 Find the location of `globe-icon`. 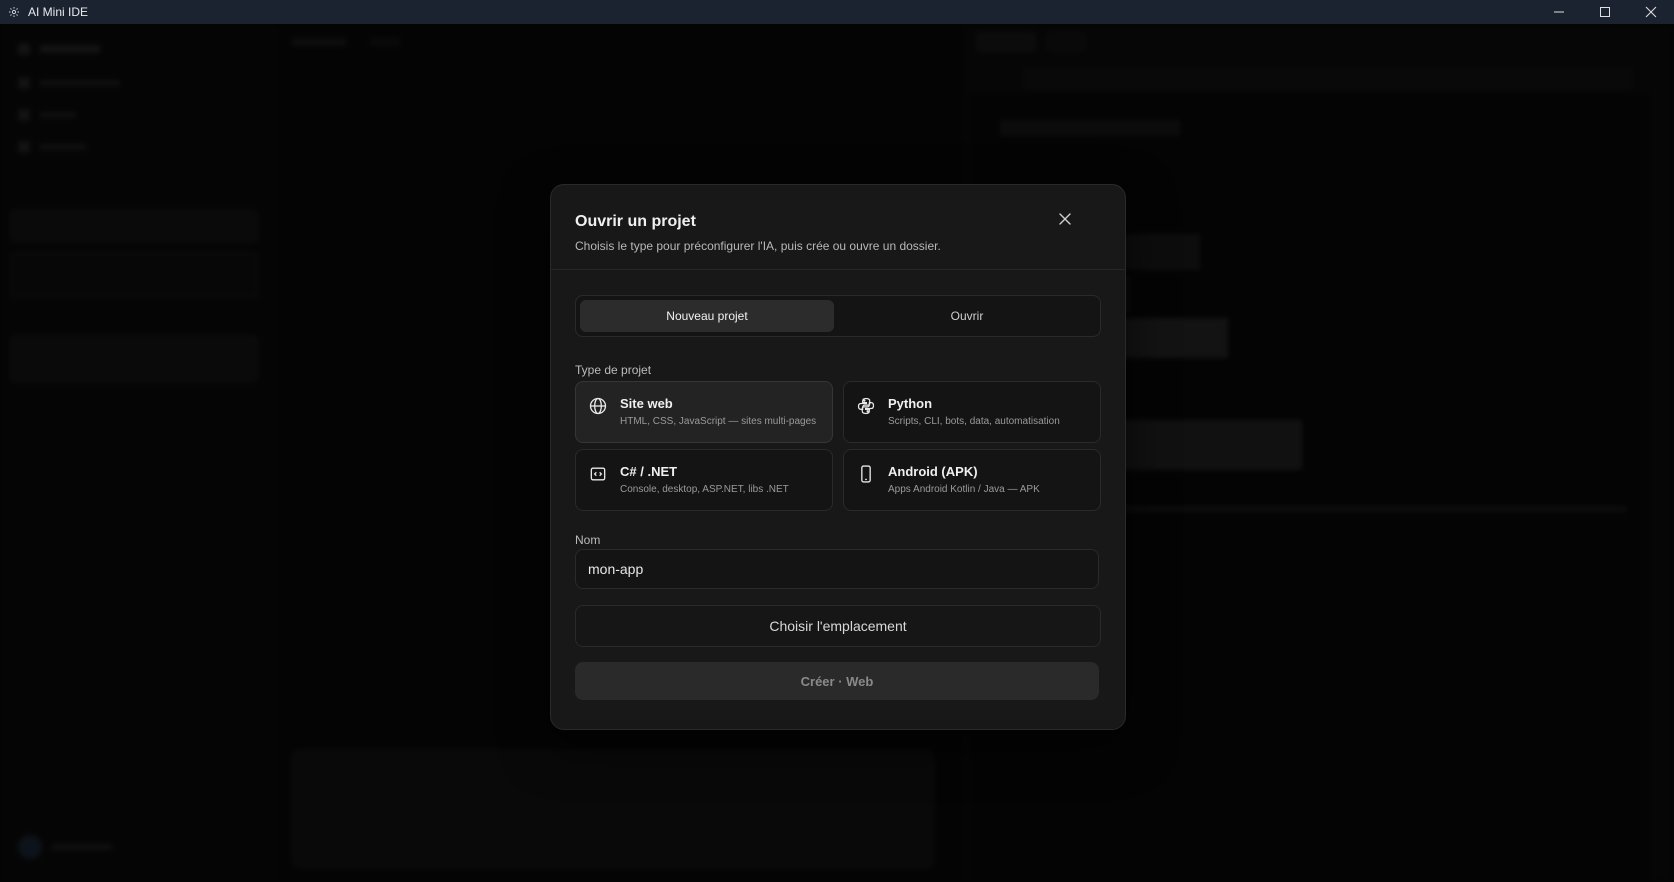

globe-icon is located at coordinates (598, 406).